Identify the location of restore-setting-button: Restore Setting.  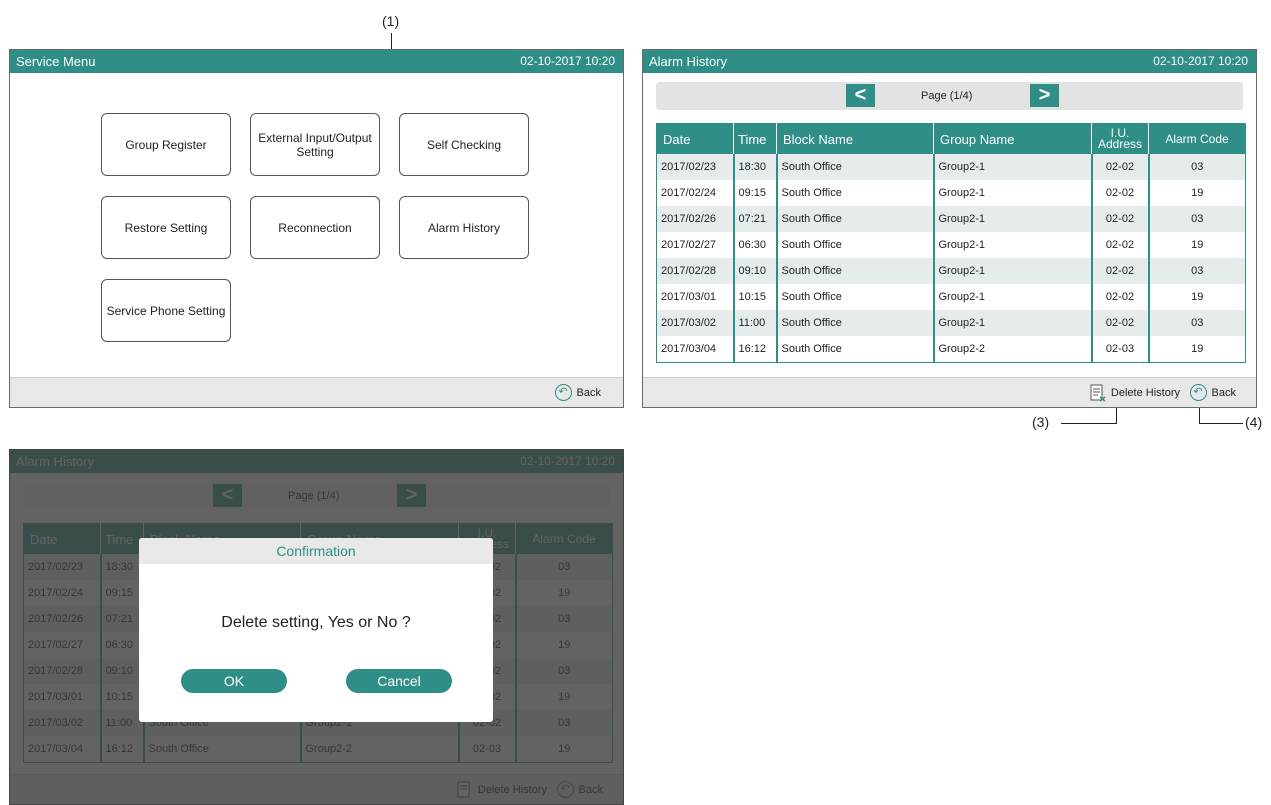
(166, 227).